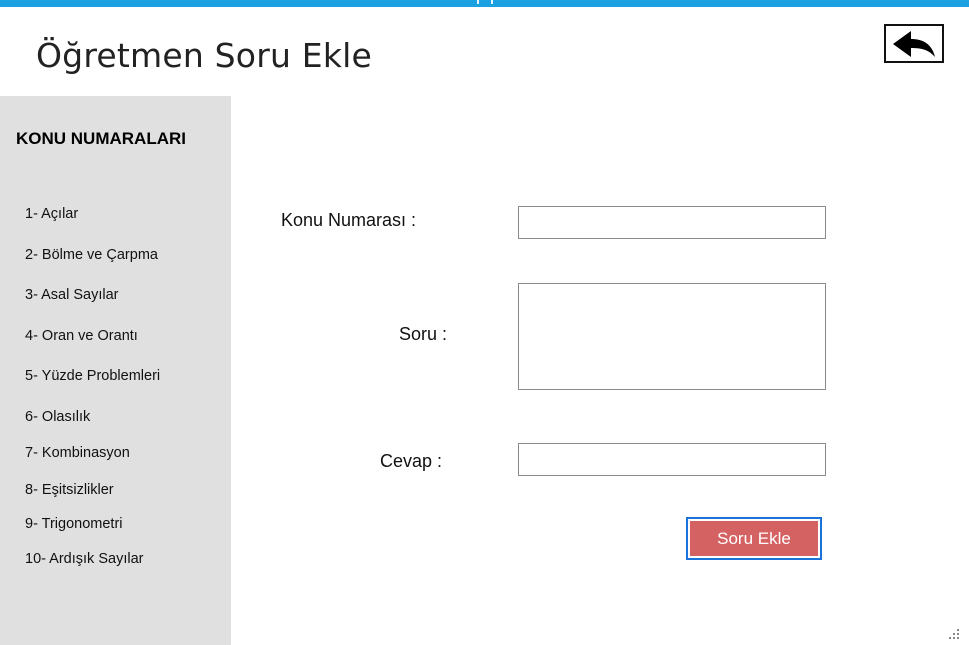 This screenshot has height=645, width=969. Describe the element at coordinates (204, 55) in the screenshot. I see `page-title: Öğretmen Soru Ekle` at that location.